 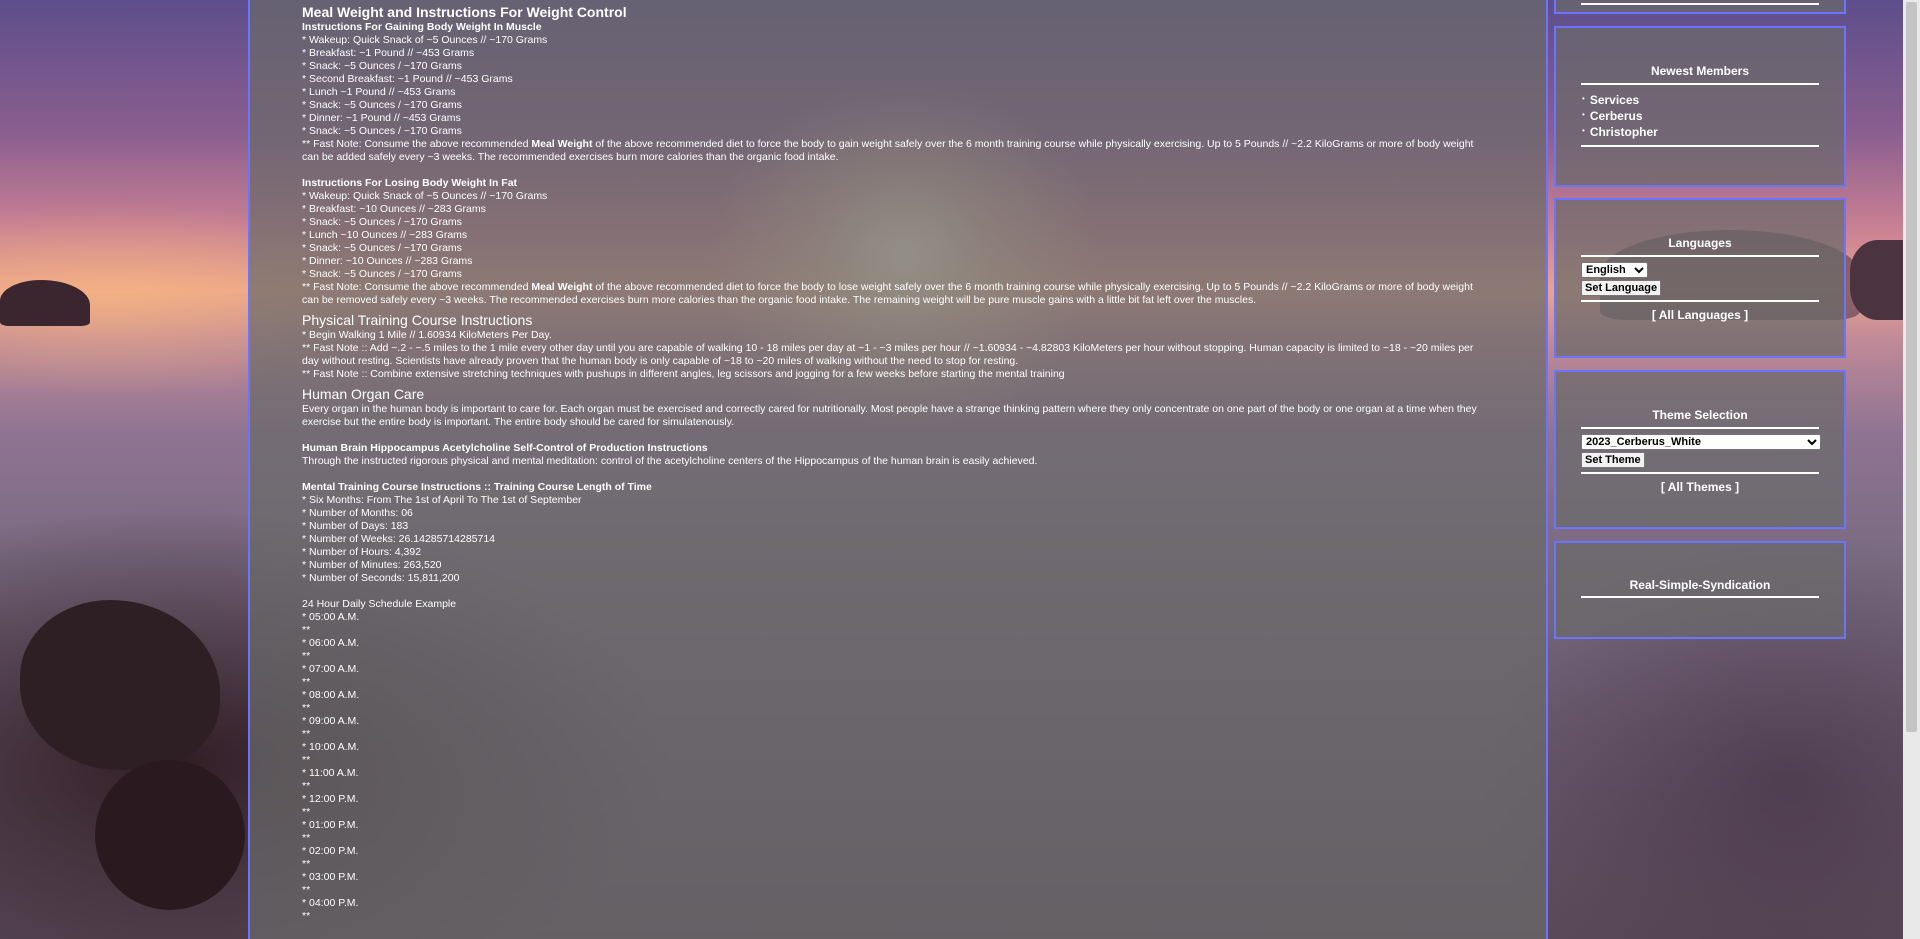 What do you see at coordinates (1700, 7) in the screenshot?
I see `sidebar-block-top` at bounding box center [1700, 7].